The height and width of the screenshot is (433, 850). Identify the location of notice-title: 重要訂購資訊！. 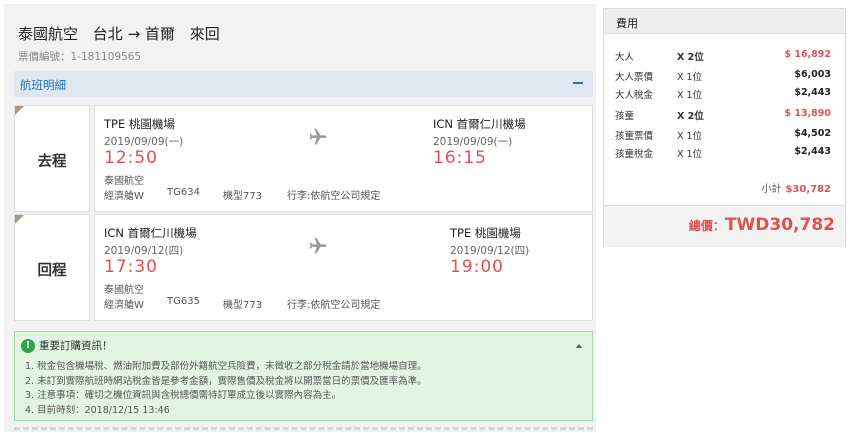
(76, 346).